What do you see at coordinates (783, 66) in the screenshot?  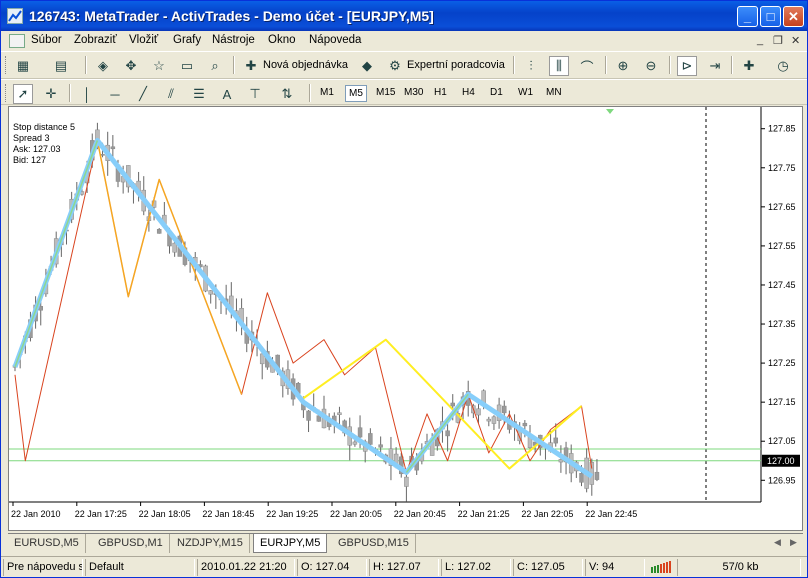 I see `periods-icon: ◷` at bounding box center [783, 66].